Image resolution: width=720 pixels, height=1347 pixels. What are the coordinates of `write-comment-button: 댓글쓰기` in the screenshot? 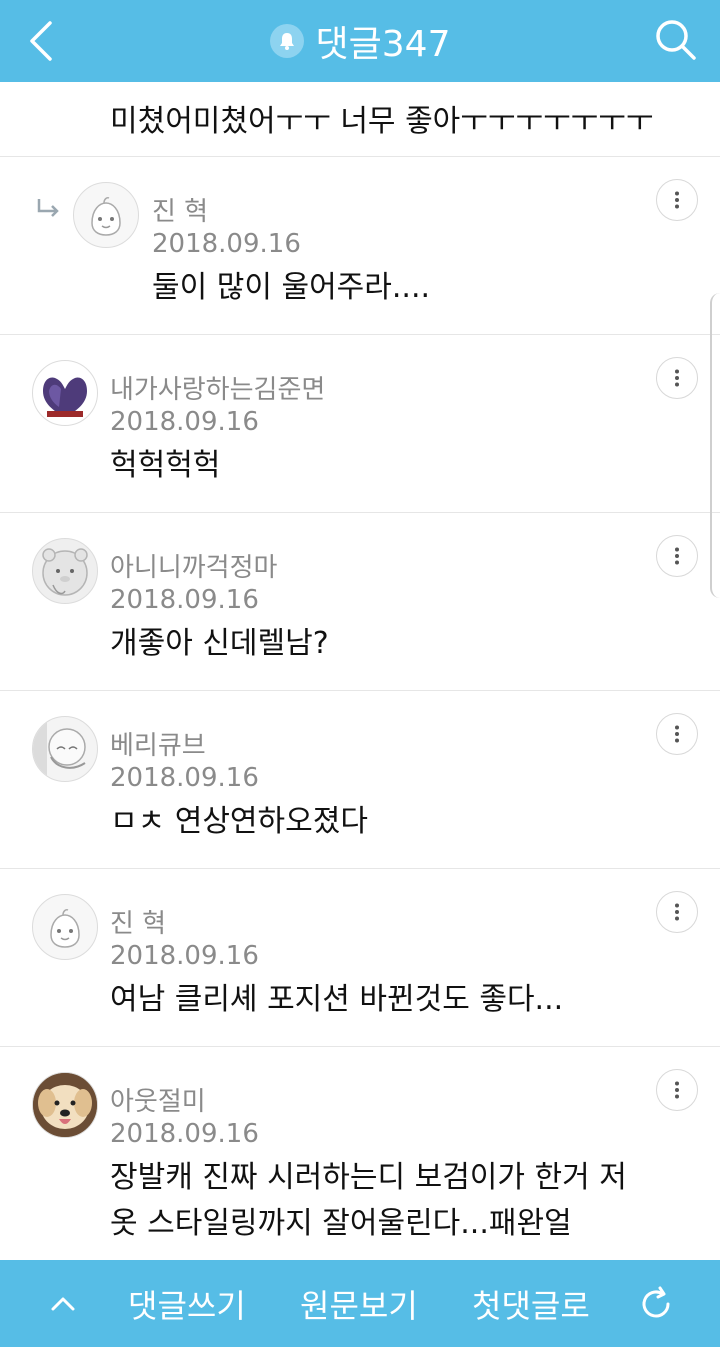 It's located at (187, 1303).